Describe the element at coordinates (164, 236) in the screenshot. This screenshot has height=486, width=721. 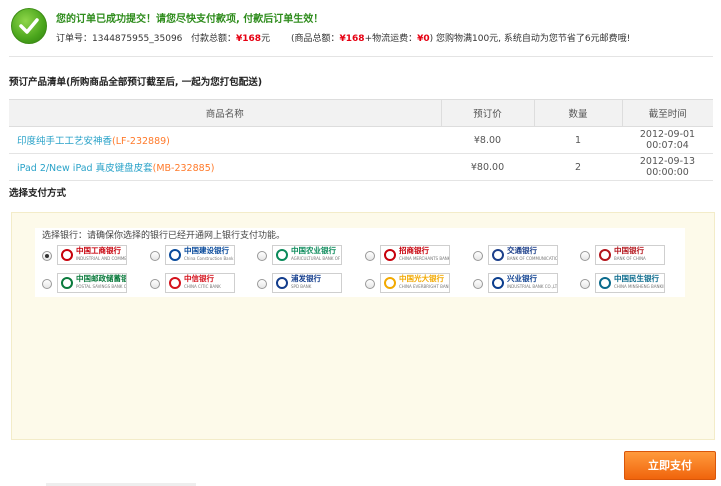
I see `bank-hint: 选择银行：请确保你选择的银行已经开通网上银行支付功能。` at that location.